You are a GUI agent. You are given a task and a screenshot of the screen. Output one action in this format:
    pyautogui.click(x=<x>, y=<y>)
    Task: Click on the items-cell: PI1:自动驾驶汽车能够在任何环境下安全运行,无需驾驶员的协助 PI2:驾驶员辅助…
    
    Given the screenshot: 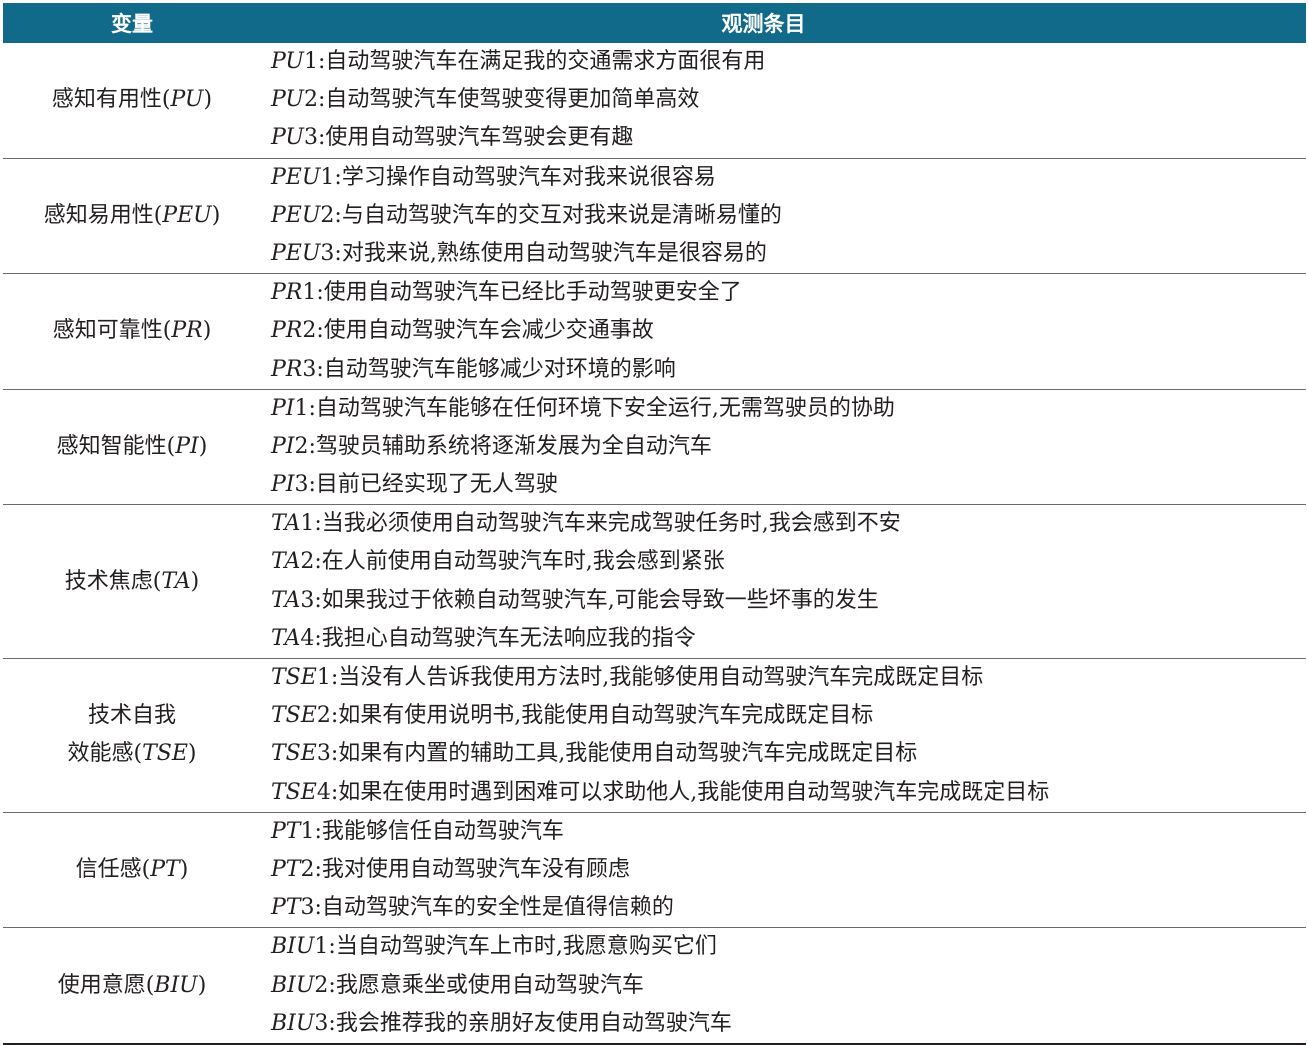 What is the action you would take?
    pyautogui.click(x=783, y=447)
    